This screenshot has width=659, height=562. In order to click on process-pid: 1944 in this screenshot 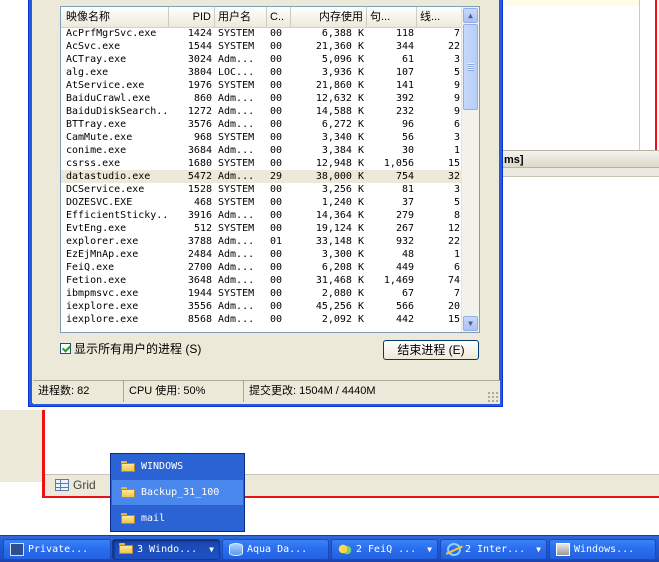, I will do `click(199, 293)`.